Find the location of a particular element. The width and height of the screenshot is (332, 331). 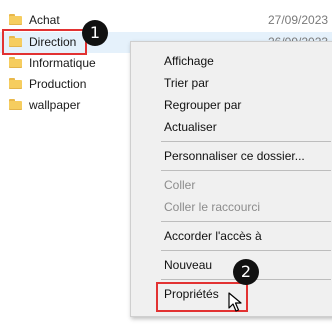

menu-item-coller-raccourci: Coller le raccourci is located at coordinates (212, 207).